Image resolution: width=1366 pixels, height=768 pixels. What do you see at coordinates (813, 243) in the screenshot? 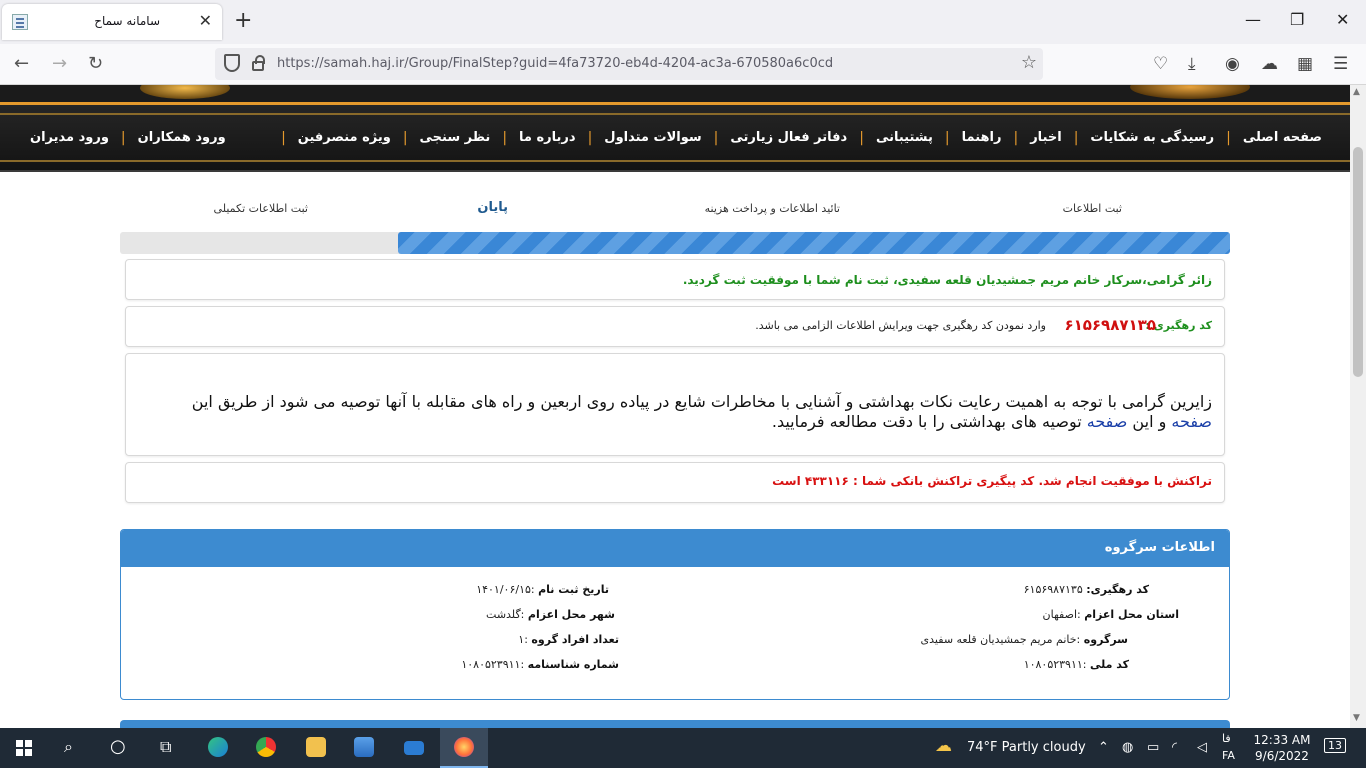
I see `progress-fill` at bounding box center [813, 243].